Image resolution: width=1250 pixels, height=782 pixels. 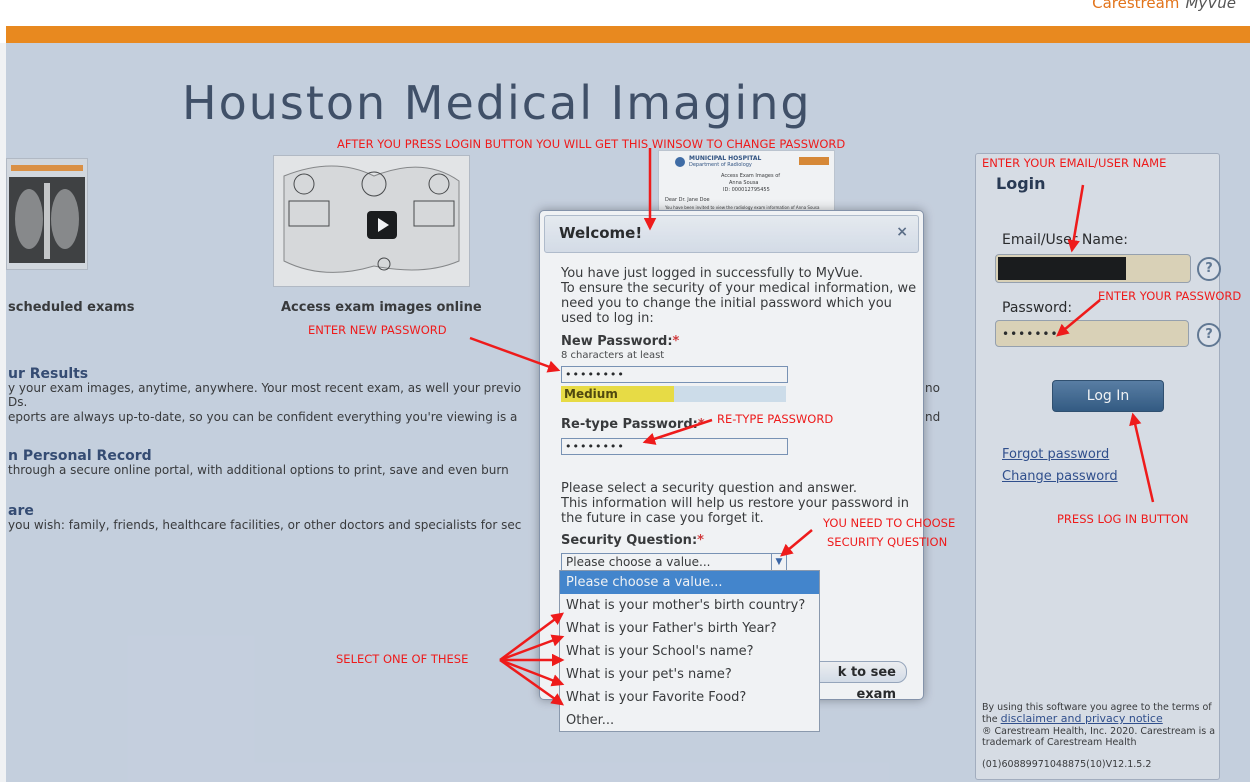 I want to click on arrow-to-email, so click(x=1076, y=218).